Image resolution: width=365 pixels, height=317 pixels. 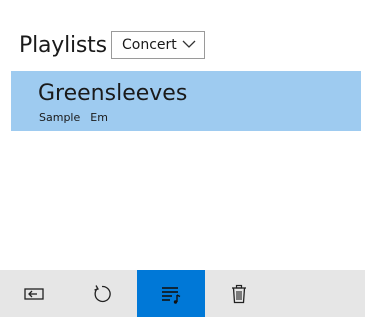 What do you see at coordinates (99, 117) in the screenshot?
I see `playlist-item-key: Em` at bounding box center [99, 117].